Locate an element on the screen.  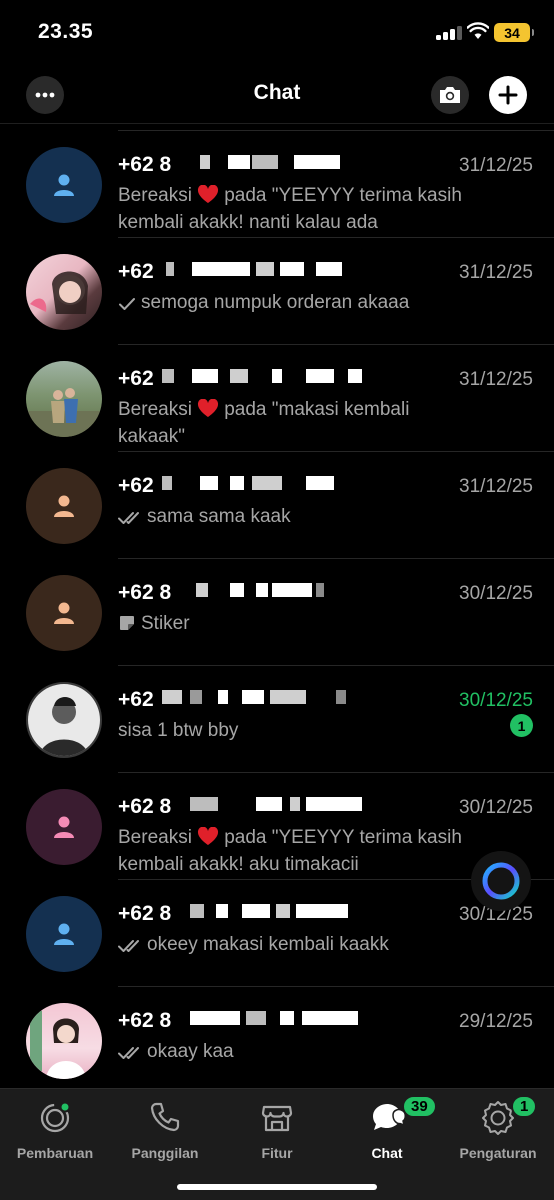
signal-icon is located at coordinates (449, 33).